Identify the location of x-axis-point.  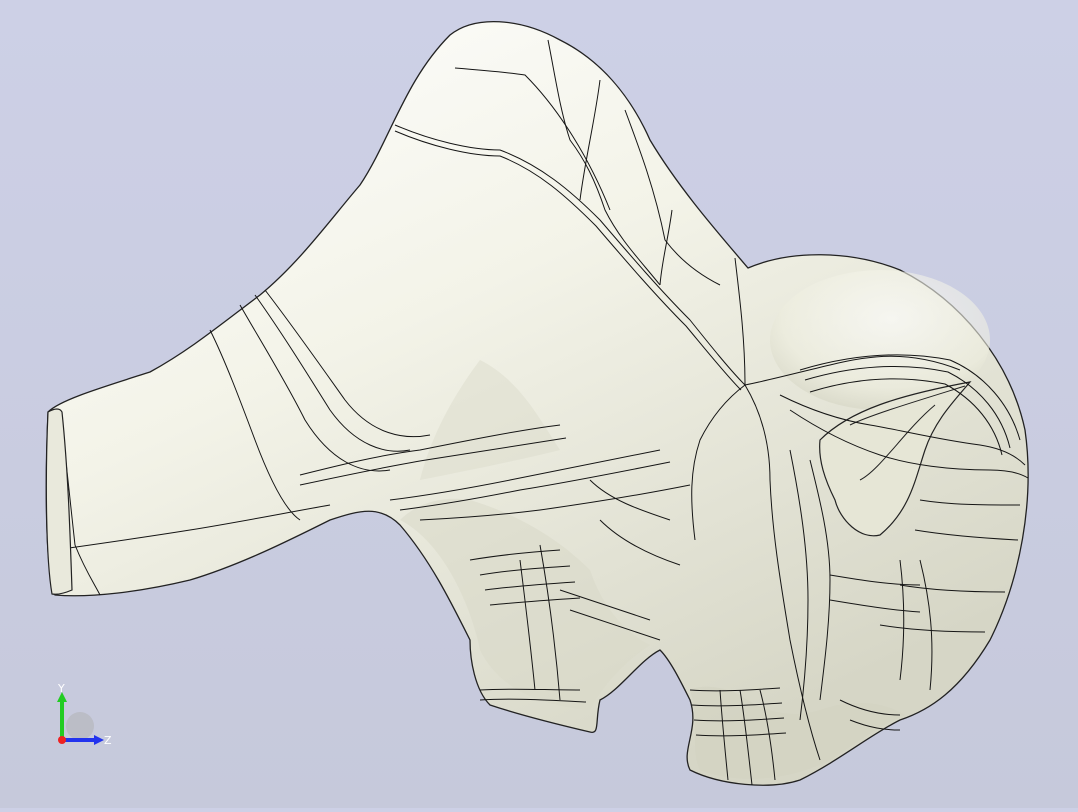
(62, 740).